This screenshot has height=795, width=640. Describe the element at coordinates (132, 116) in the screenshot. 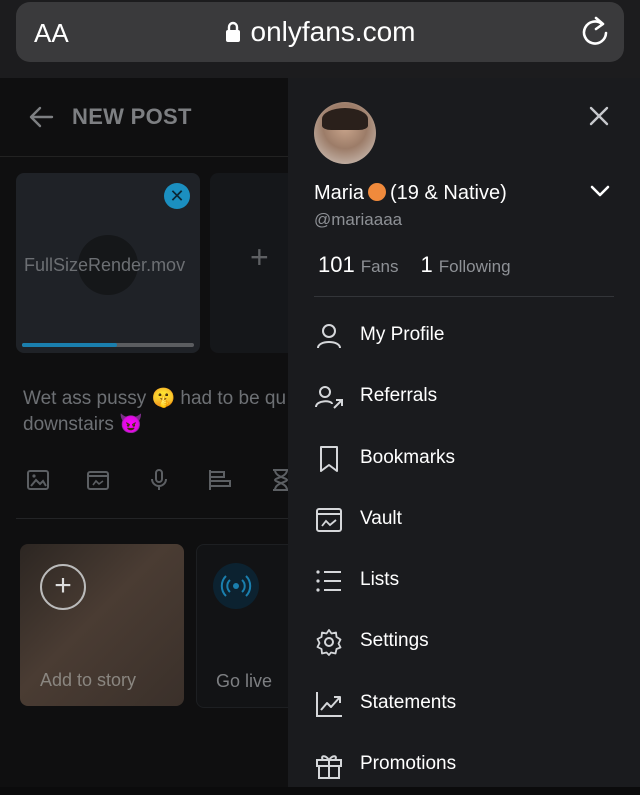

I see `page-title: NEW POST` at that location.